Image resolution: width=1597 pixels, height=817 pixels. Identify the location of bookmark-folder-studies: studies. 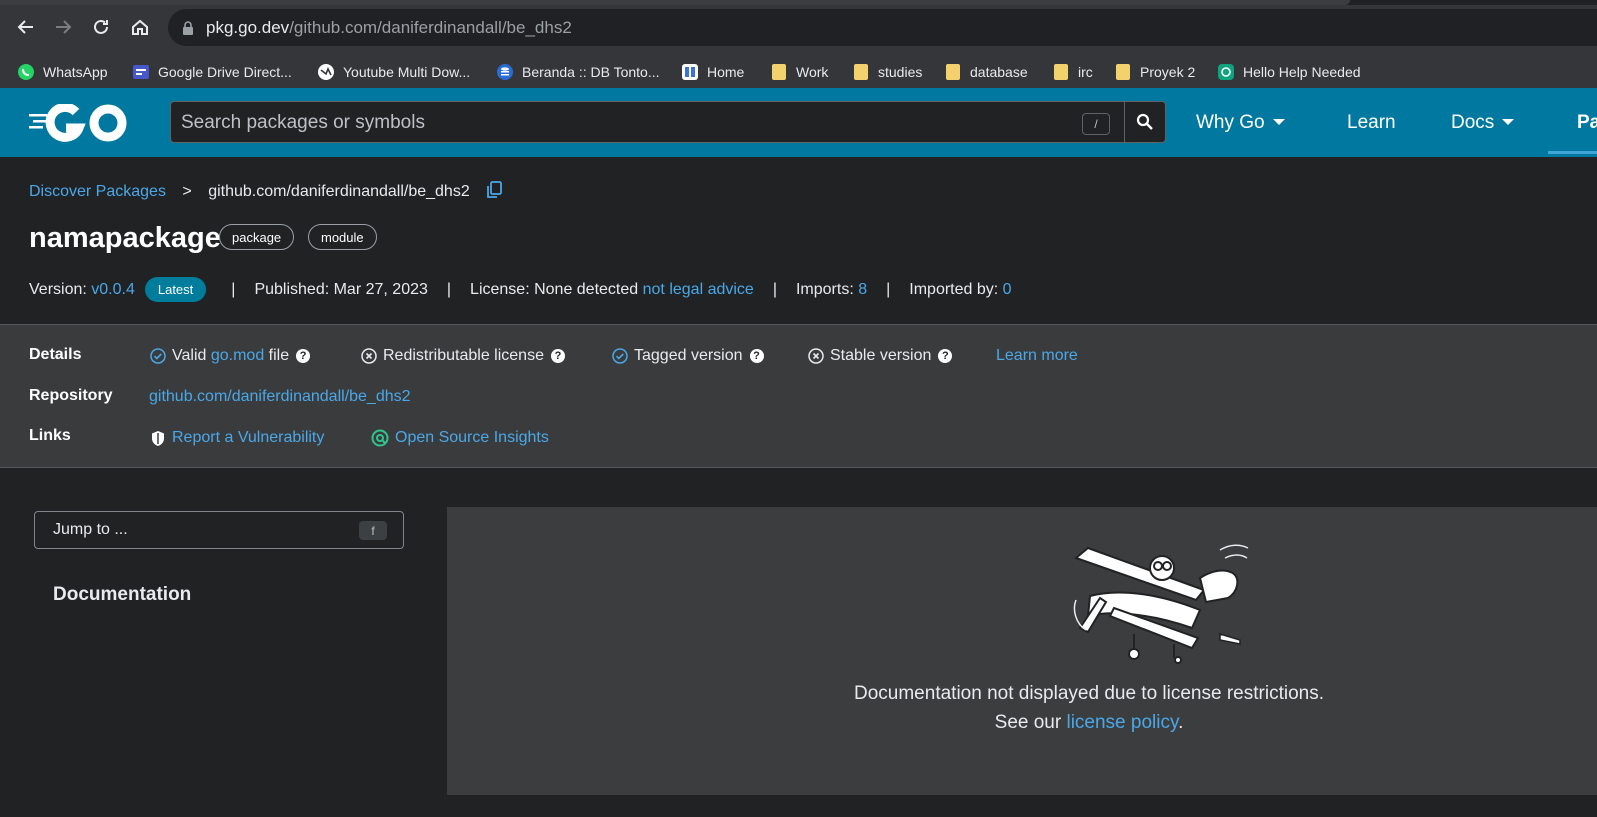
(887, 71).